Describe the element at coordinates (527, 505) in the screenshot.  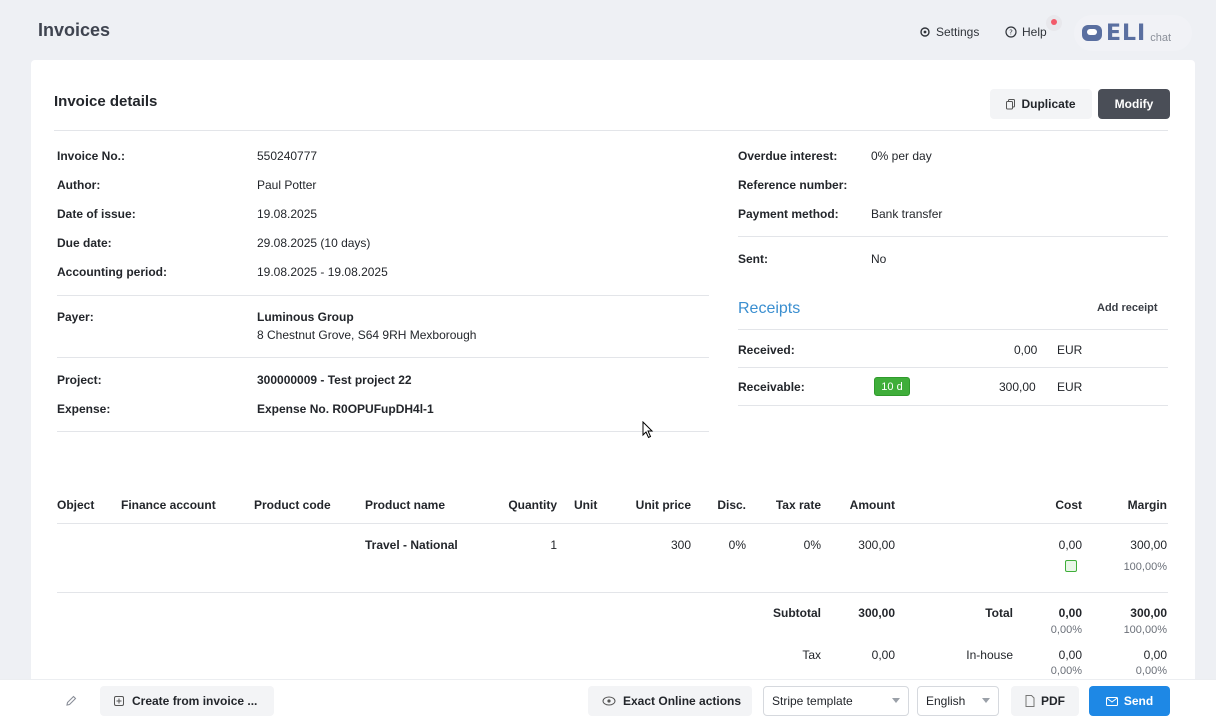
I see `col-quantity: Quantity` at that location.